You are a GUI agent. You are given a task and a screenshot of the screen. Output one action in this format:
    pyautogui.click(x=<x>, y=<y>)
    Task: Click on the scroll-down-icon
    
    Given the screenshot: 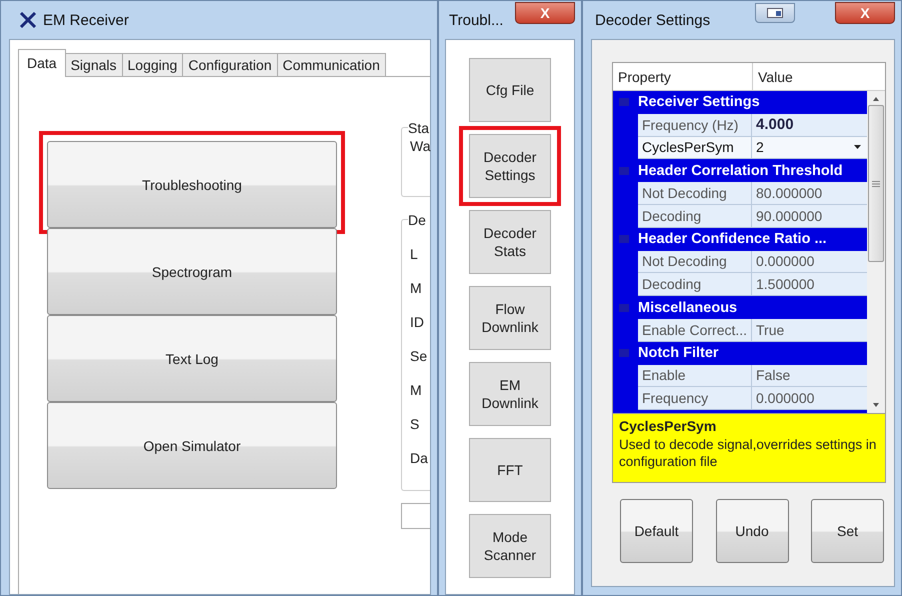 What is the action you would take?
    pyautogui.click(x=876, y=405)
    